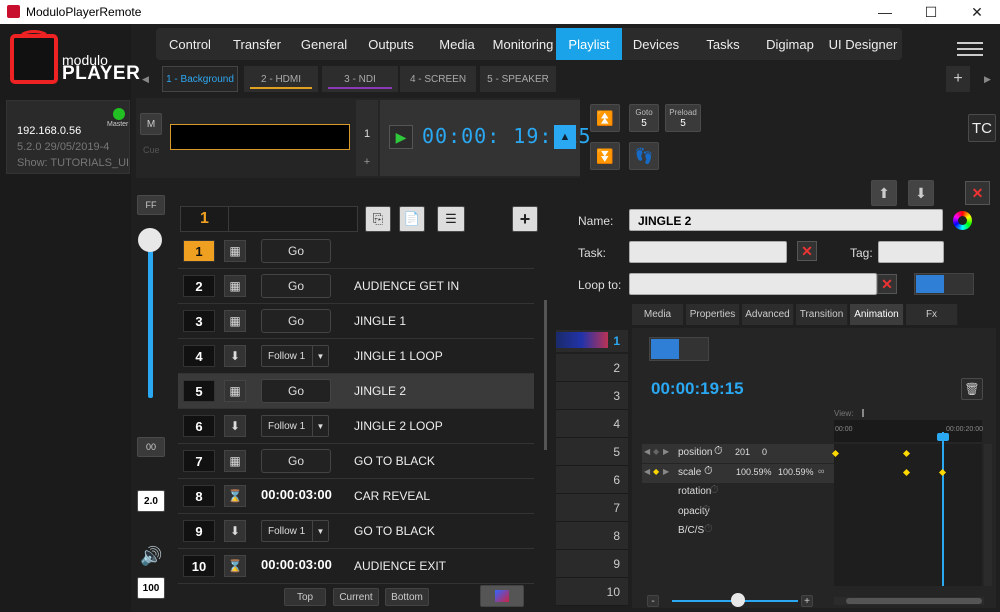  I want to click on playlist-row: 5 ▦ Go JINGLE 2, so click(356, 391).